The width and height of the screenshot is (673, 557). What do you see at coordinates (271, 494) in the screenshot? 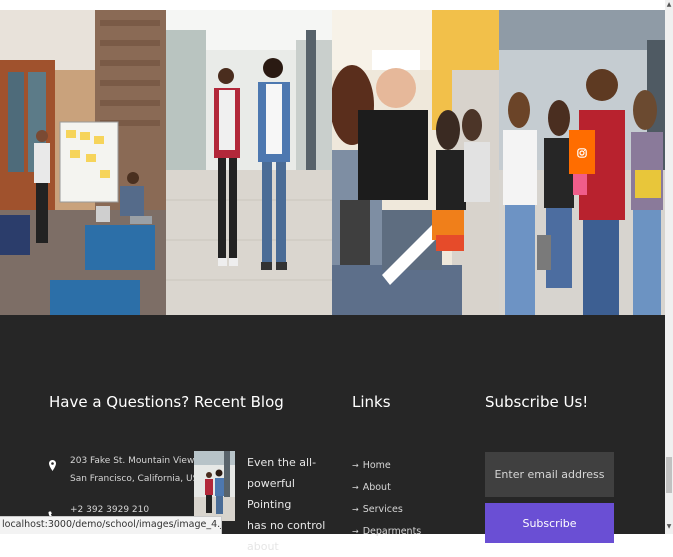
I see `blog-post-line-2: powerful Pointing` at bounding box center [271, 494].